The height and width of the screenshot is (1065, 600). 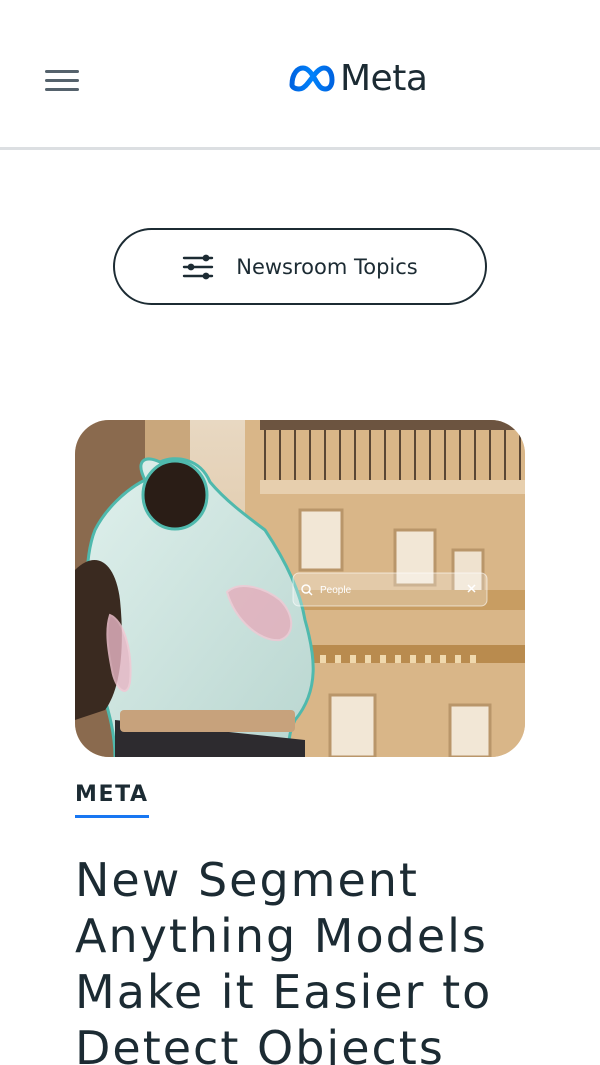 I want to click on newsroom-topics-button: Newsroom Topics, so click(x=300, y=266).